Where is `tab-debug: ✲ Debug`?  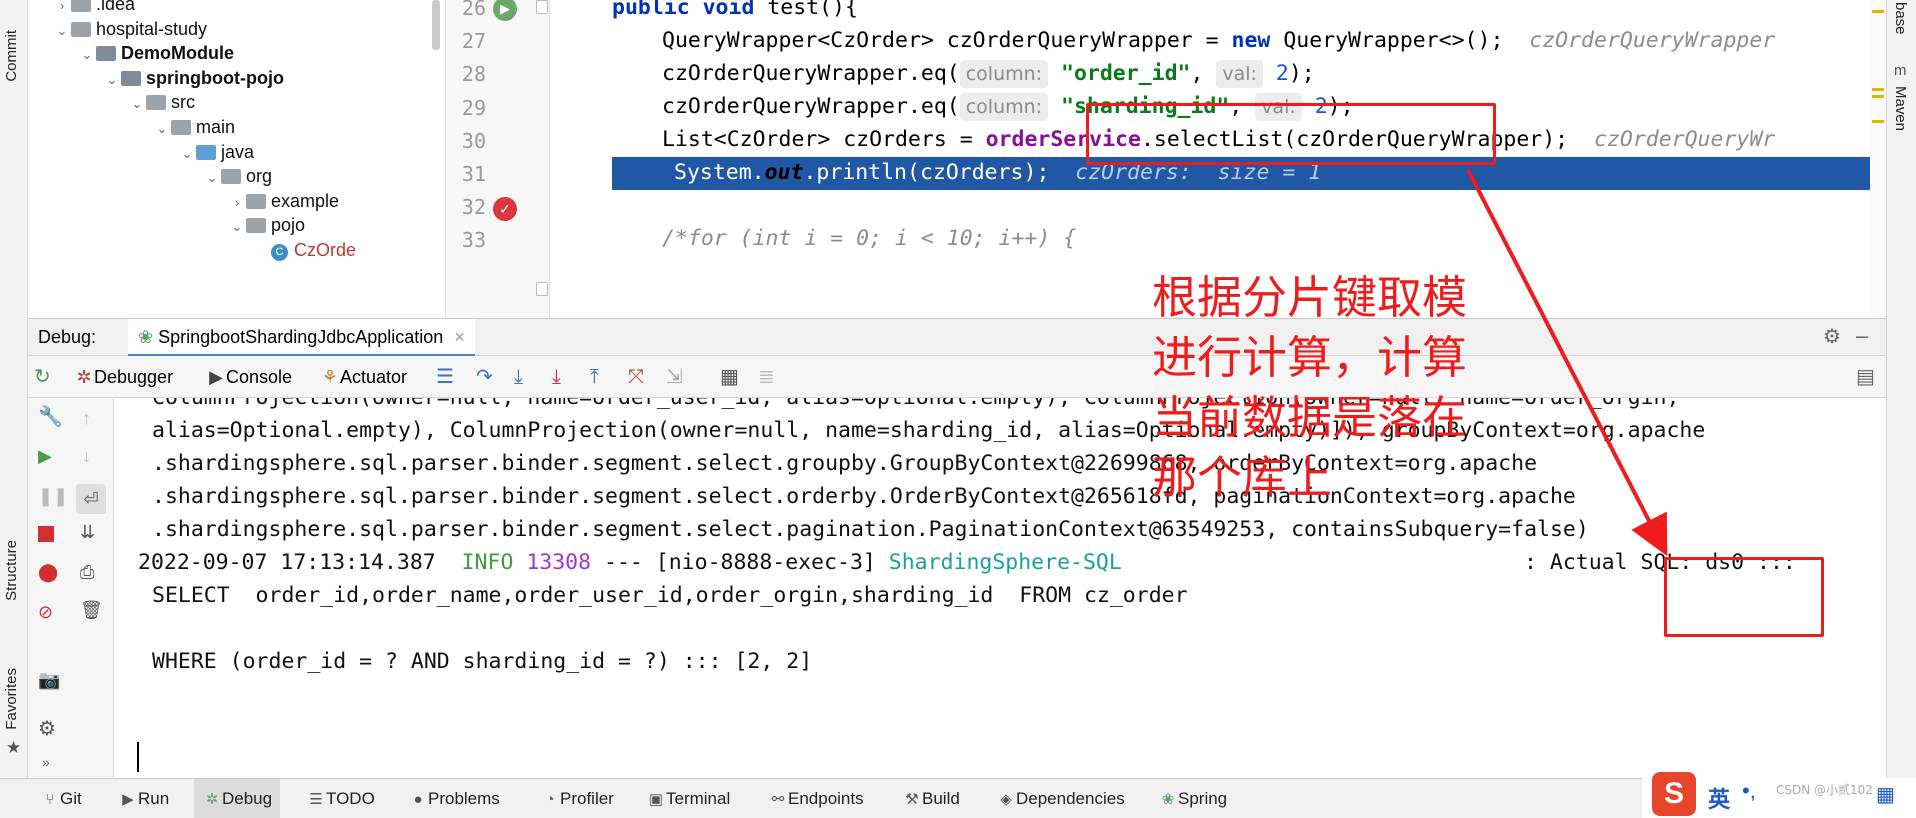
tab-debug: ✲ Debug is located at coordinates (237, 798).